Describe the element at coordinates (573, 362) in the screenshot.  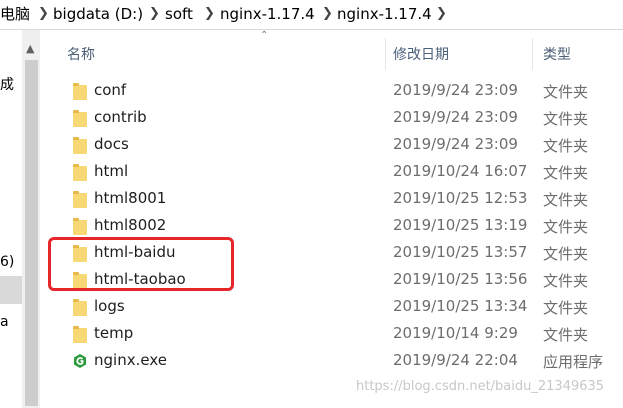
I see `file-type: 应用程序` at that location.